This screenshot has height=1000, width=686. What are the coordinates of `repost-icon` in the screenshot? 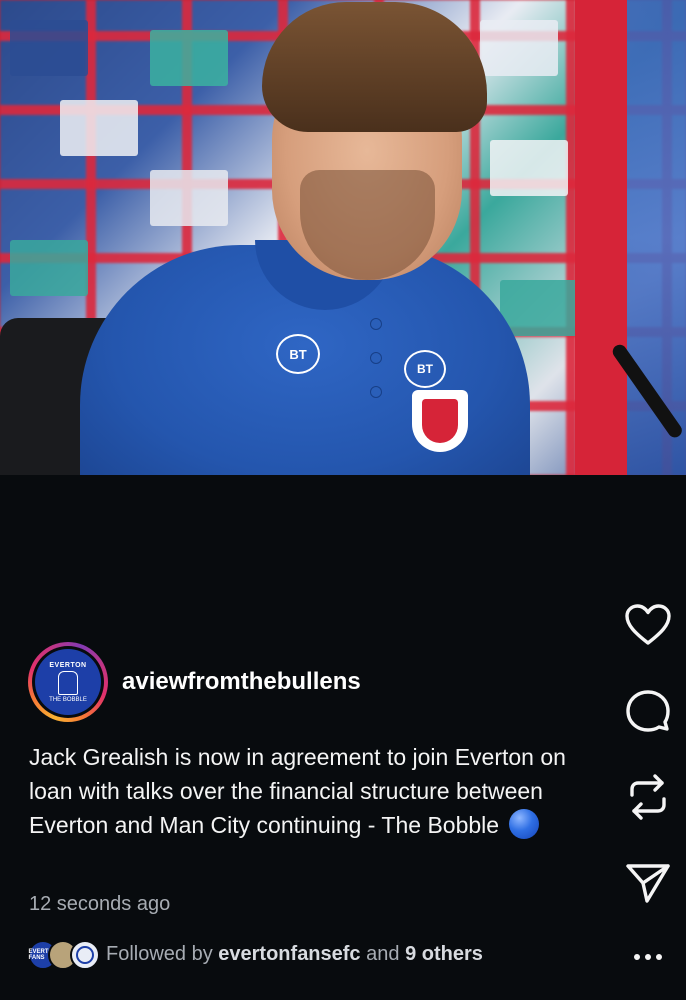 It's located at (648, 797).